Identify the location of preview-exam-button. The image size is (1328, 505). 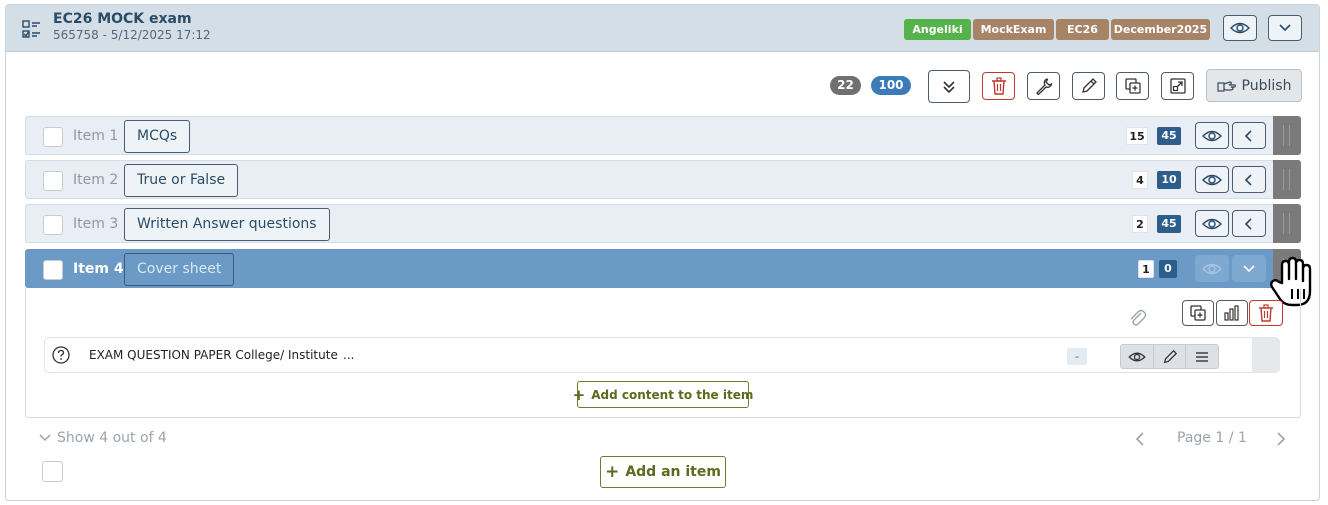
(1240, 28).